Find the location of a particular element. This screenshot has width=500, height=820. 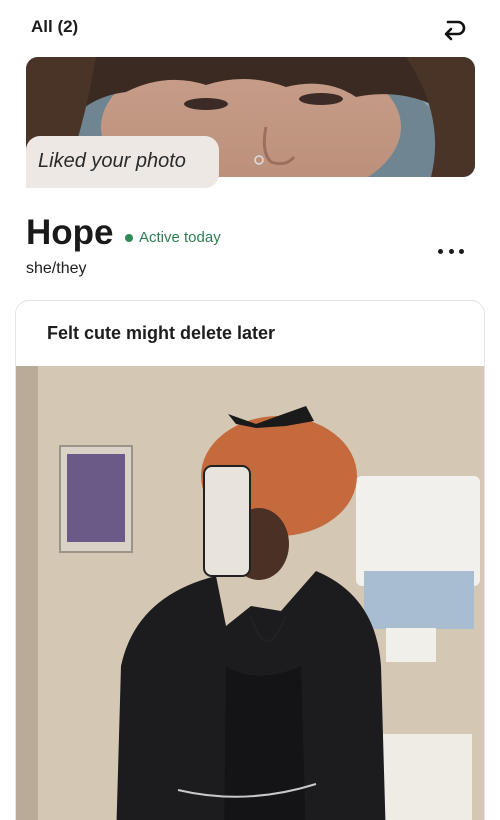

activity-status: Active today is located at coordinates (173, 237).